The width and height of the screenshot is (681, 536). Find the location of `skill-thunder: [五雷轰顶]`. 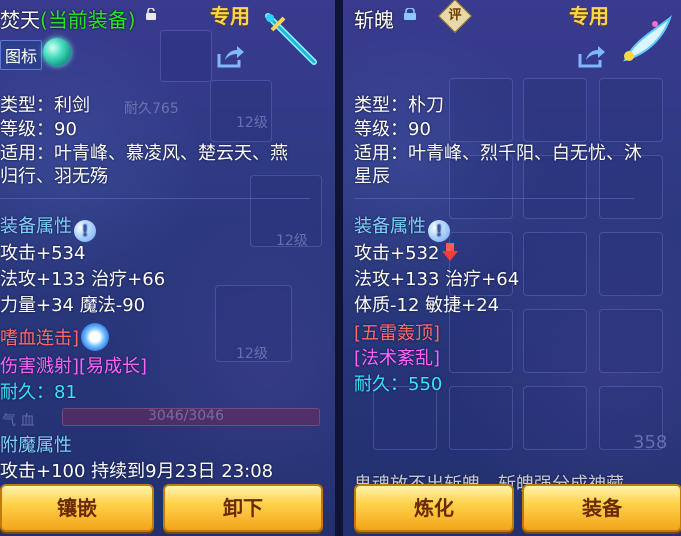

skill-thunder: [五雷轰顶] is located at coordinates (397, 333).